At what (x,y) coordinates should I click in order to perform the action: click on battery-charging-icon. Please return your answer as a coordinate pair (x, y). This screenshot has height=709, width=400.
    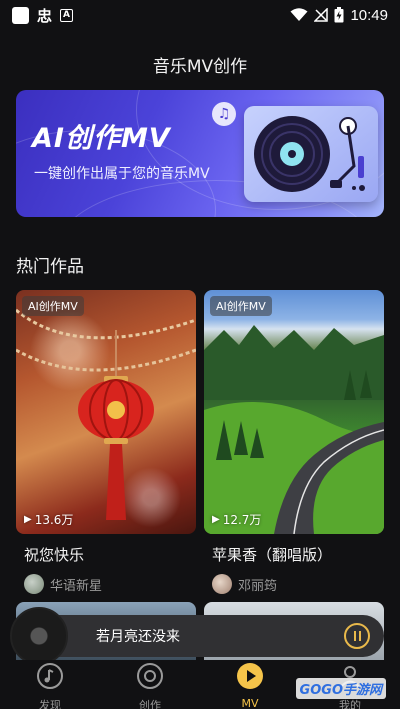
    Looking at the image, I should click on (339, 15).